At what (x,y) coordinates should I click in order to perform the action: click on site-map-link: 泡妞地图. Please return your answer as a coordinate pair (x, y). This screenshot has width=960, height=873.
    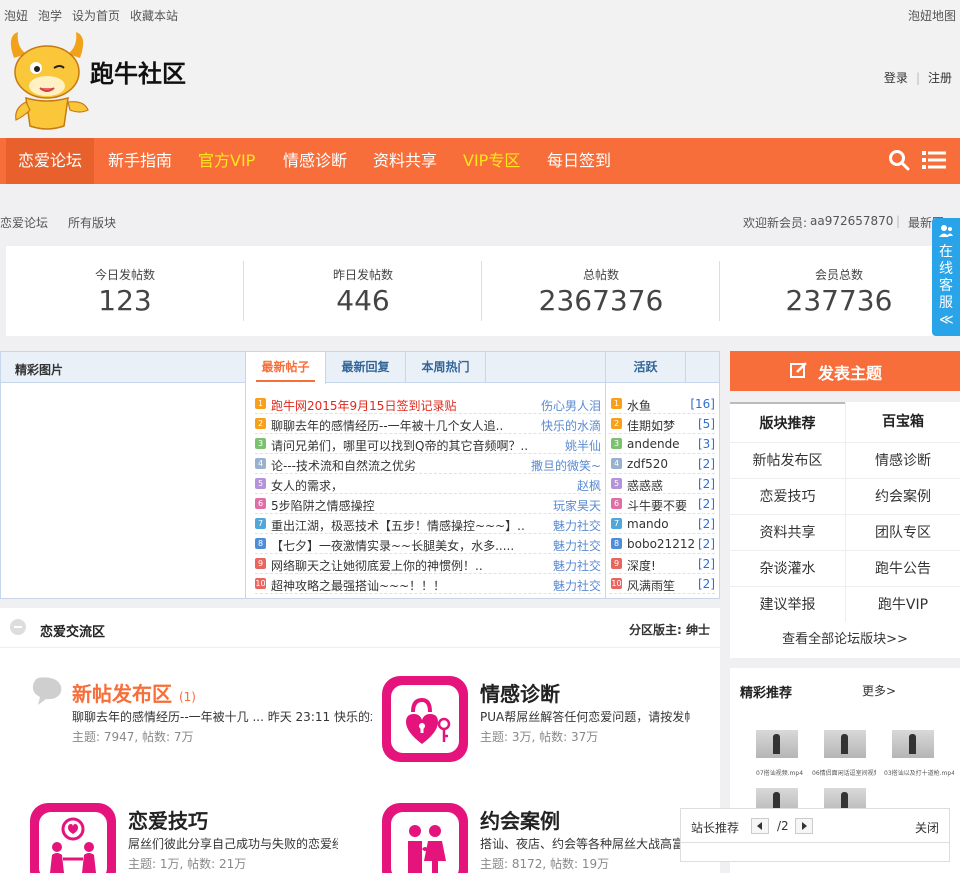
    Looking at the image, I should click on (932, 15).